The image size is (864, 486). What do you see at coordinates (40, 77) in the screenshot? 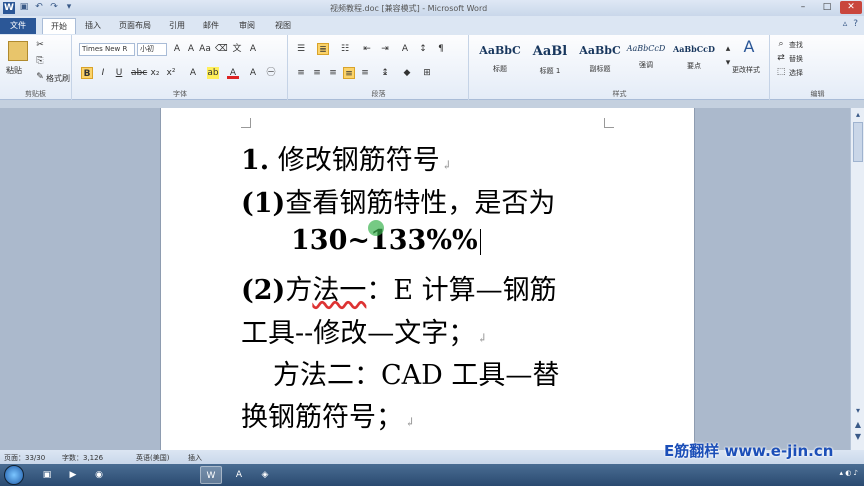
I see `format-painter-icon: ✎` at bounding box center [40, 77].